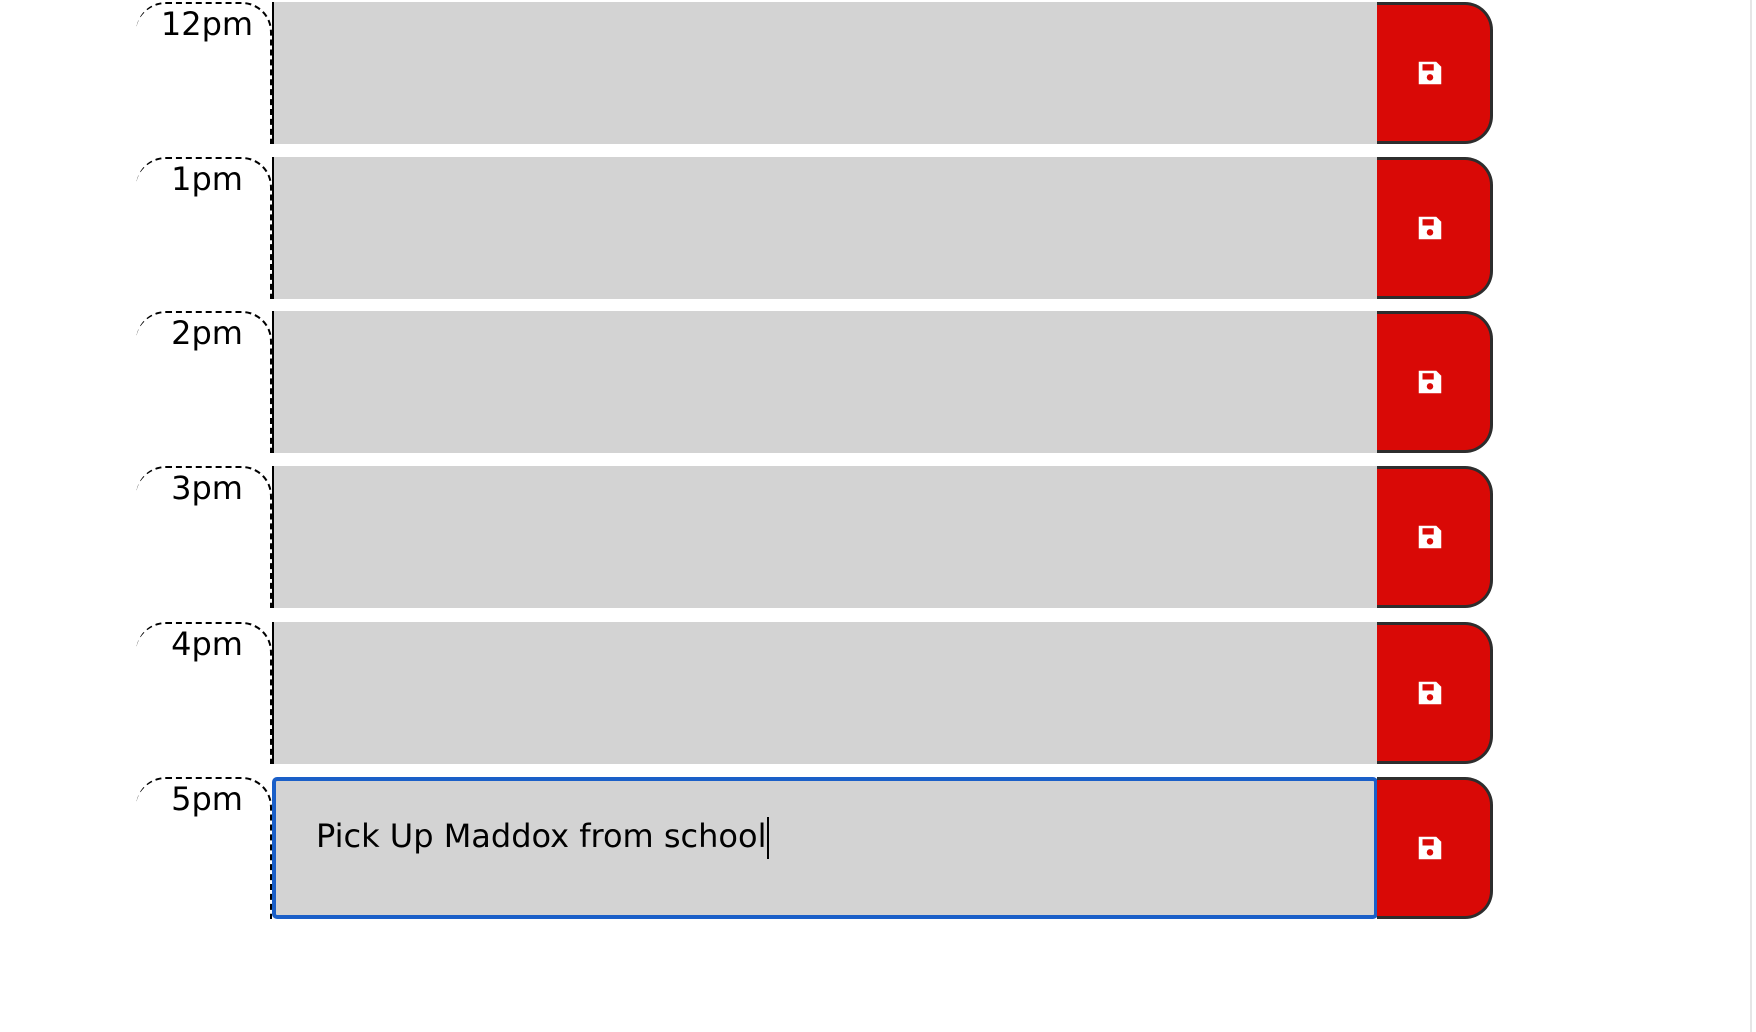 This screenshot has height=1032, width=1756. What do you see at coordinates (207, 488) in the screenshot?
I see `hour-label: 3pm` at bounding box center [207, 488].